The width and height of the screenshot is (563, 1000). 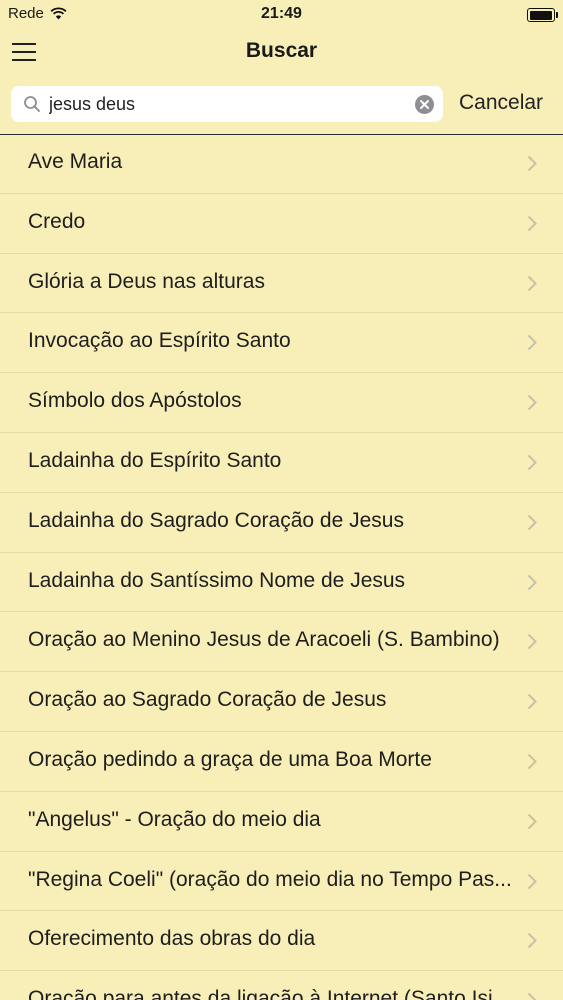 What do you see at coordinates (230, 759) in the screenshot?
I see `list-item-label: Oração pedindo a graça de uma Boa Morte` at bounding box center [230, 759].